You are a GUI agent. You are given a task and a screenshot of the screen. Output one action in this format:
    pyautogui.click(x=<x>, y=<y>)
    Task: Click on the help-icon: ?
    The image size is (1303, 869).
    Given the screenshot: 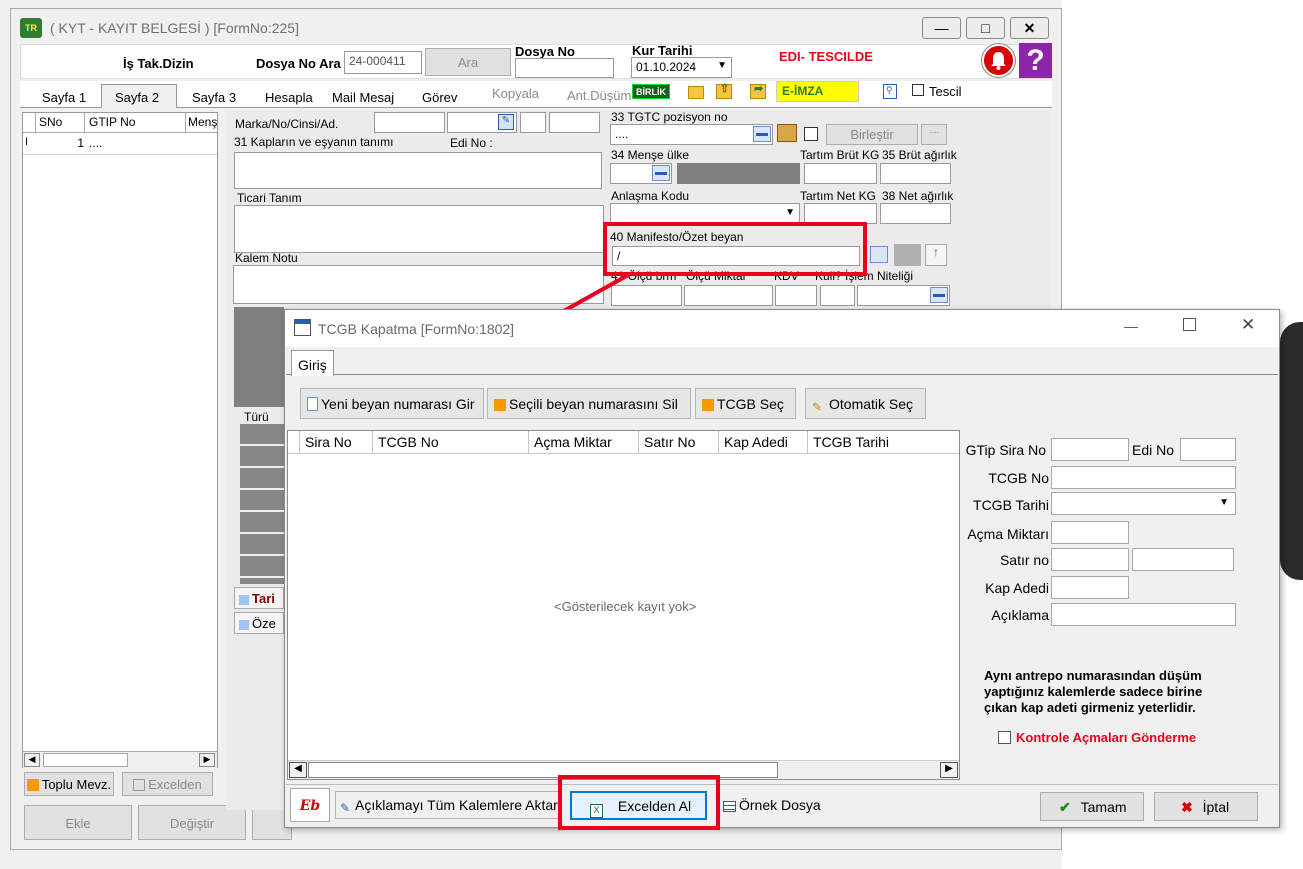 What is the action you would take?
    pyautogui.click(x=1035, y=60)
    